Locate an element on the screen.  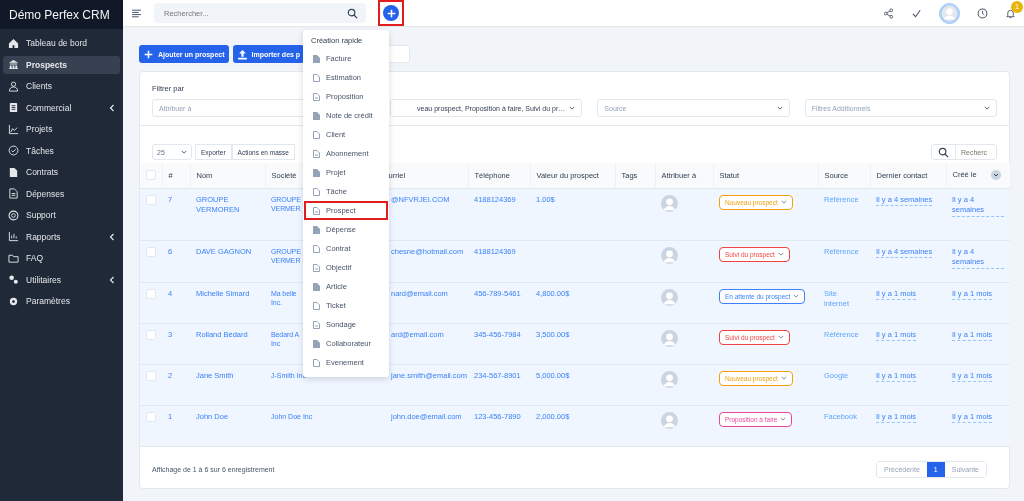
sidebar-item: Clients is located at coordinates (61, 86).